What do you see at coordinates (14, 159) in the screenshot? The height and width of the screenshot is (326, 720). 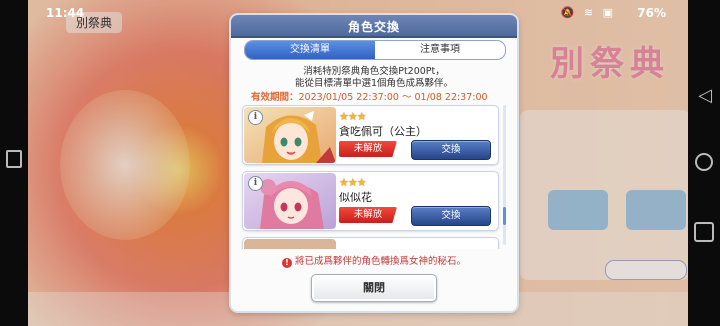 I see `recent-apps-icon` at bounding box center [14, 159].